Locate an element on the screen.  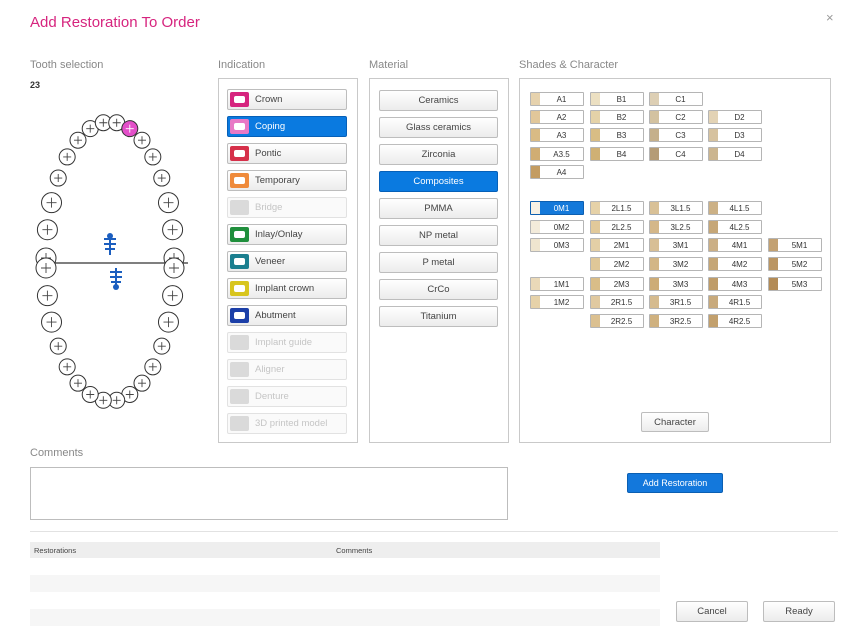
material-zirconia: Zirconia is located at coordinates (438, 154).